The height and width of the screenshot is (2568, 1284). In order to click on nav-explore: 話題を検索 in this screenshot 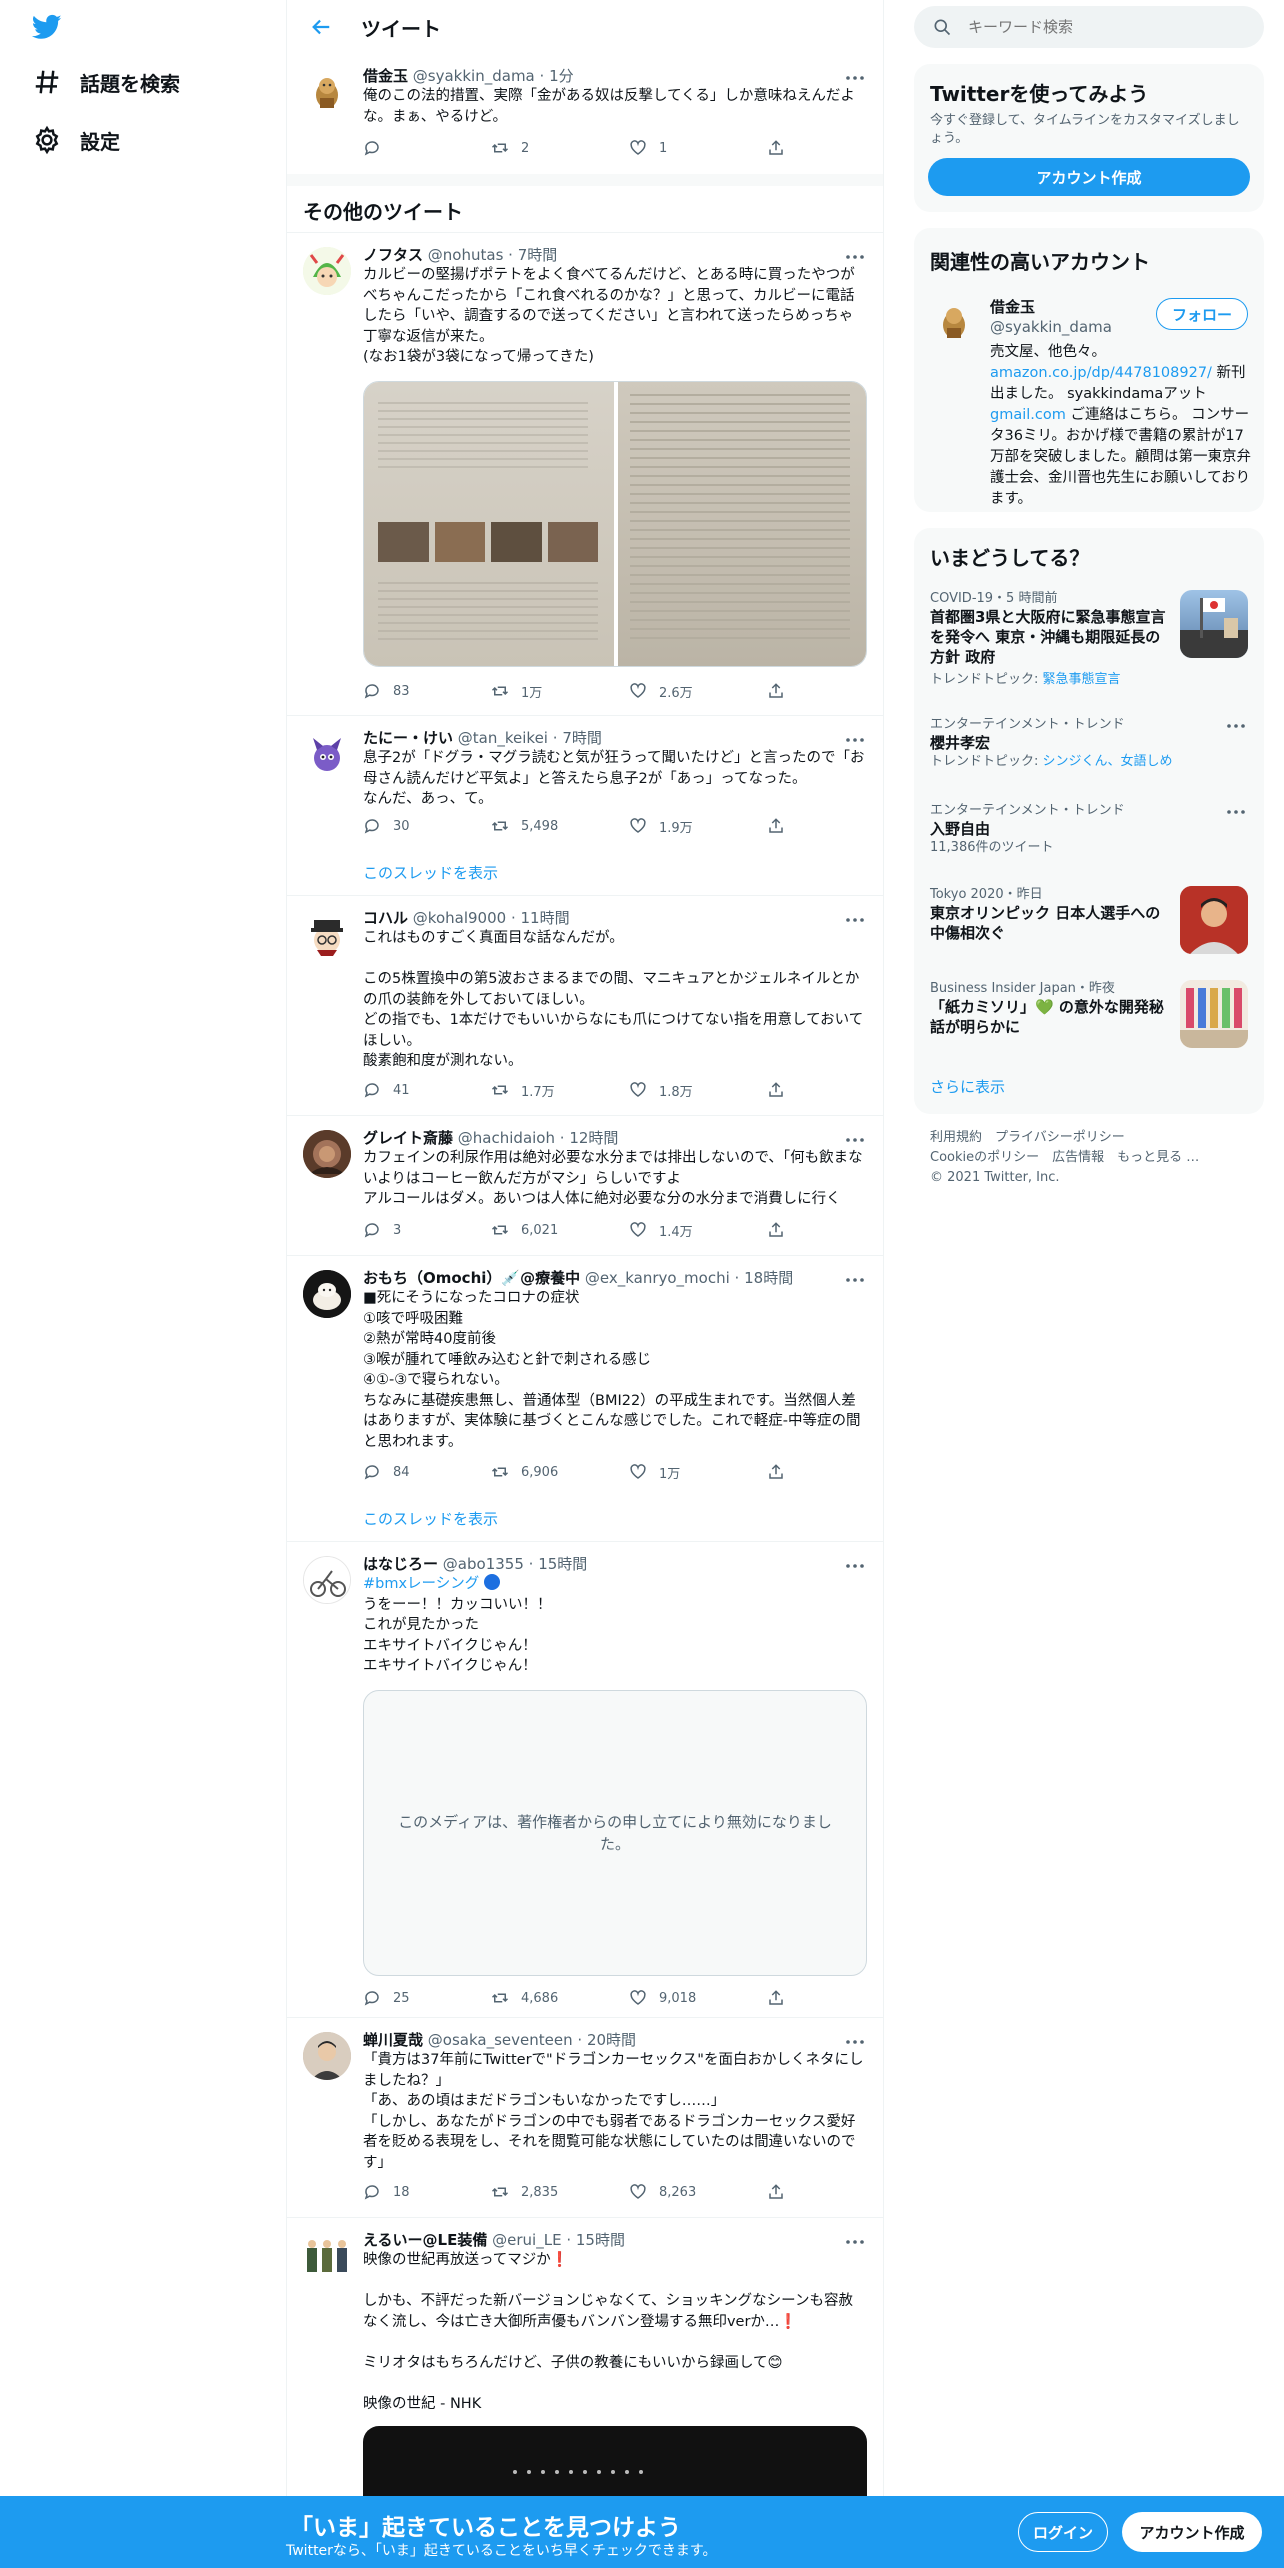, I will do `click(106, 82)`.